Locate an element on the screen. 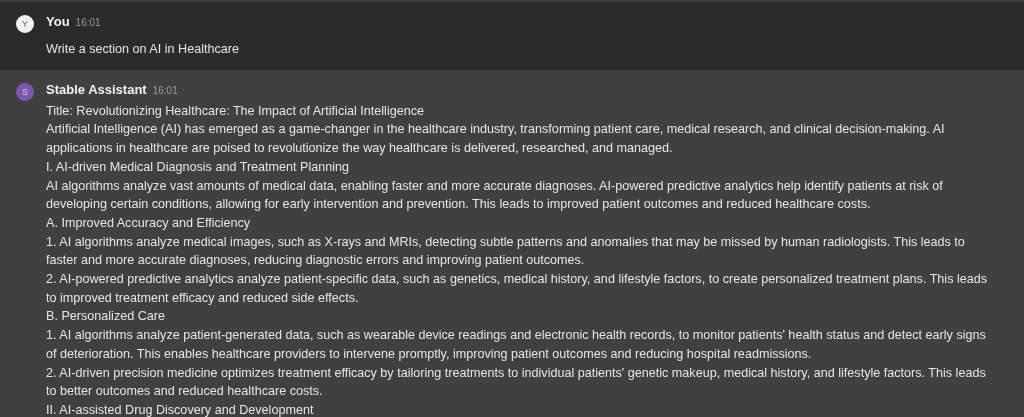 This screenshot has width=1024, height=417. message-text: Artificial Intelligence (AI) has emerged as a game-changer in the healthcare industry, transforming patient care, medical research, and clinical decision-making. AI applications in healthcare are poised to revolutionize the way healthcare is delivered, researched, and managed. is located at coordinates (496, 139).